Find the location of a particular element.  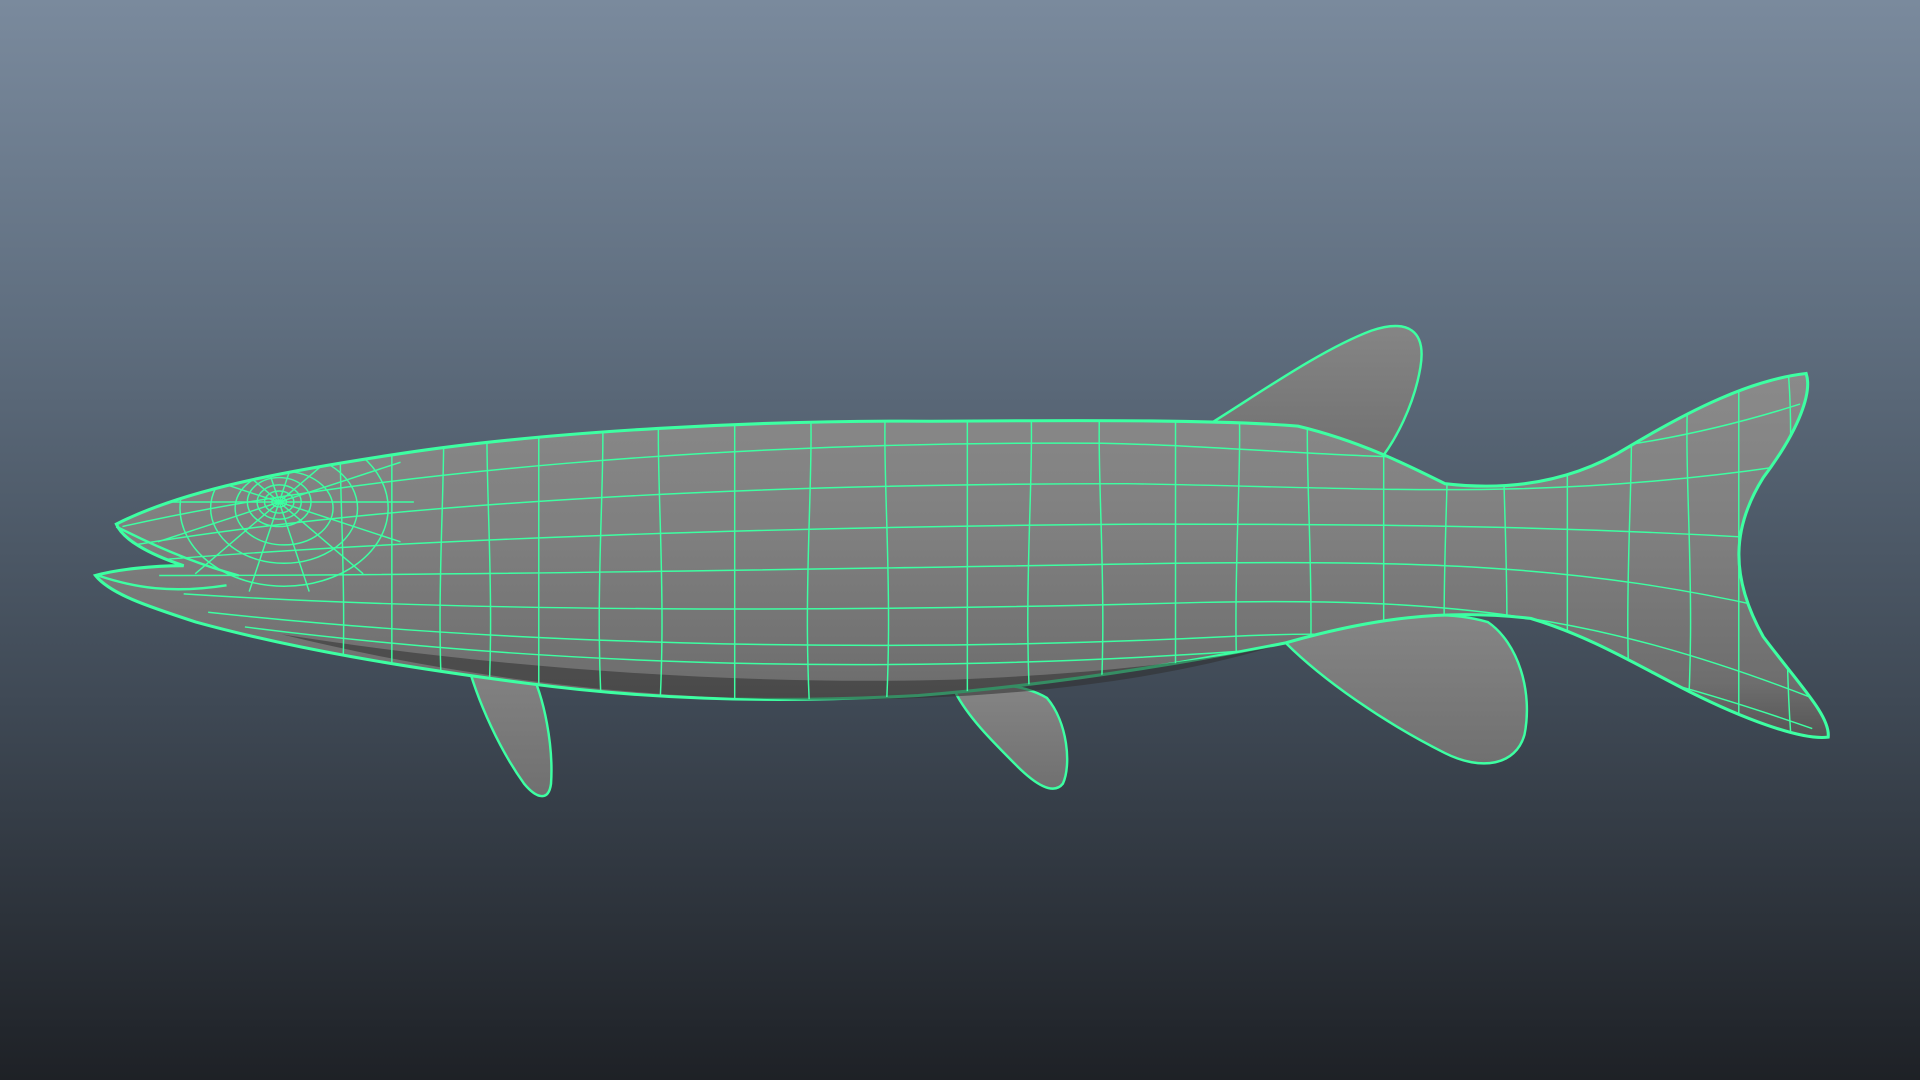

anal-fin is located at coordinates (1406, 689).